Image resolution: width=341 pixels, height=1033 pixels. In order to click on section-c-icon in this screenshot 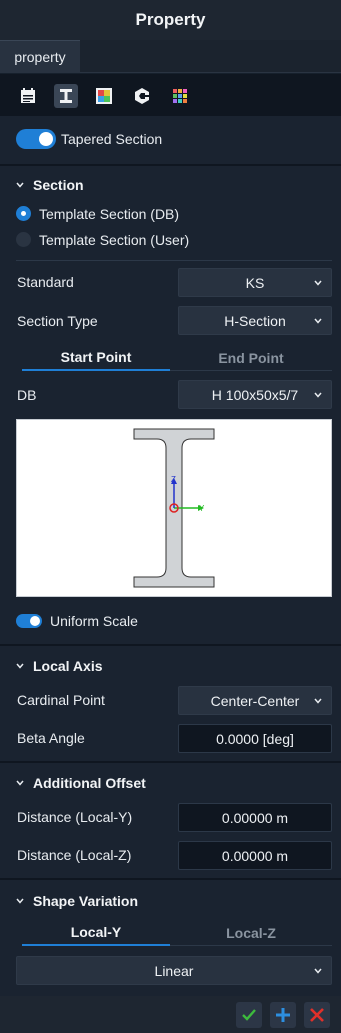, I will do `click(142, 96)`.